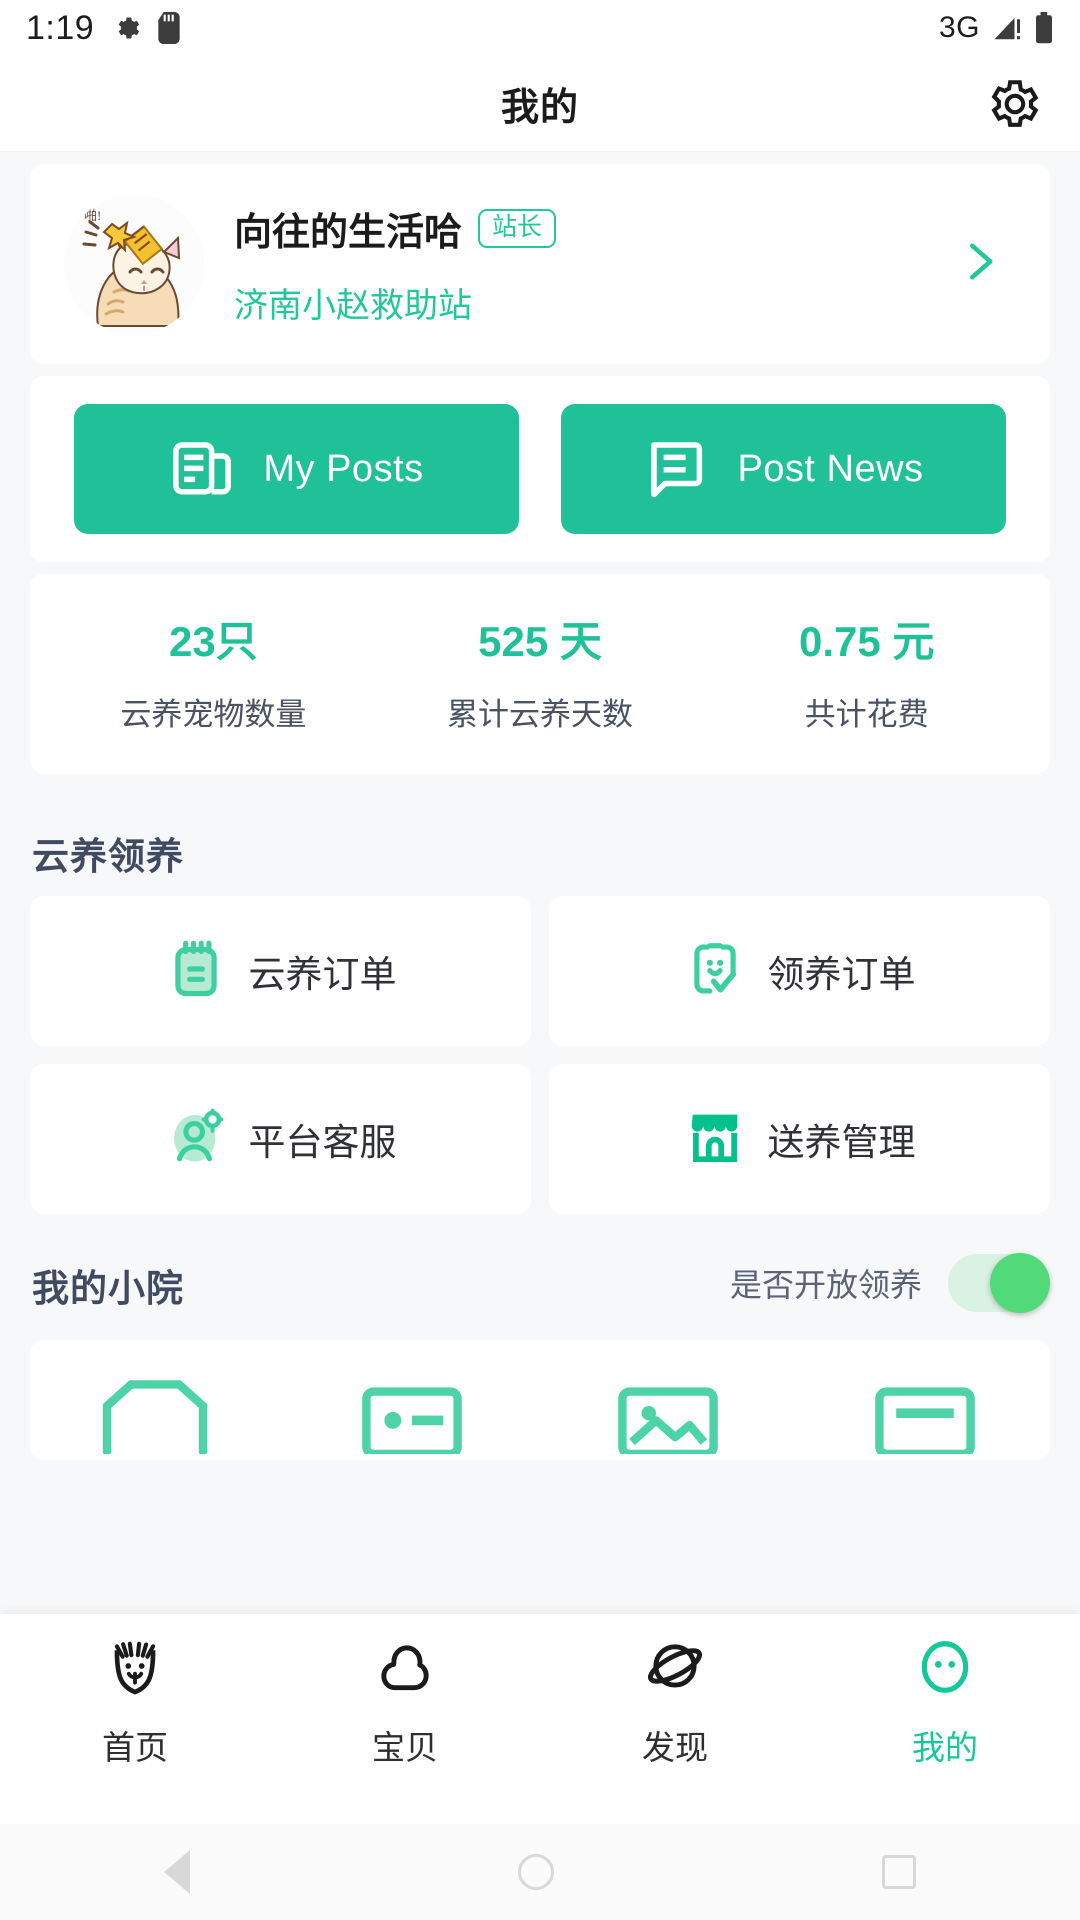  Describe the element at coordinates (202, 469) in the screenshot. I see `newspaper-icon` at that location.